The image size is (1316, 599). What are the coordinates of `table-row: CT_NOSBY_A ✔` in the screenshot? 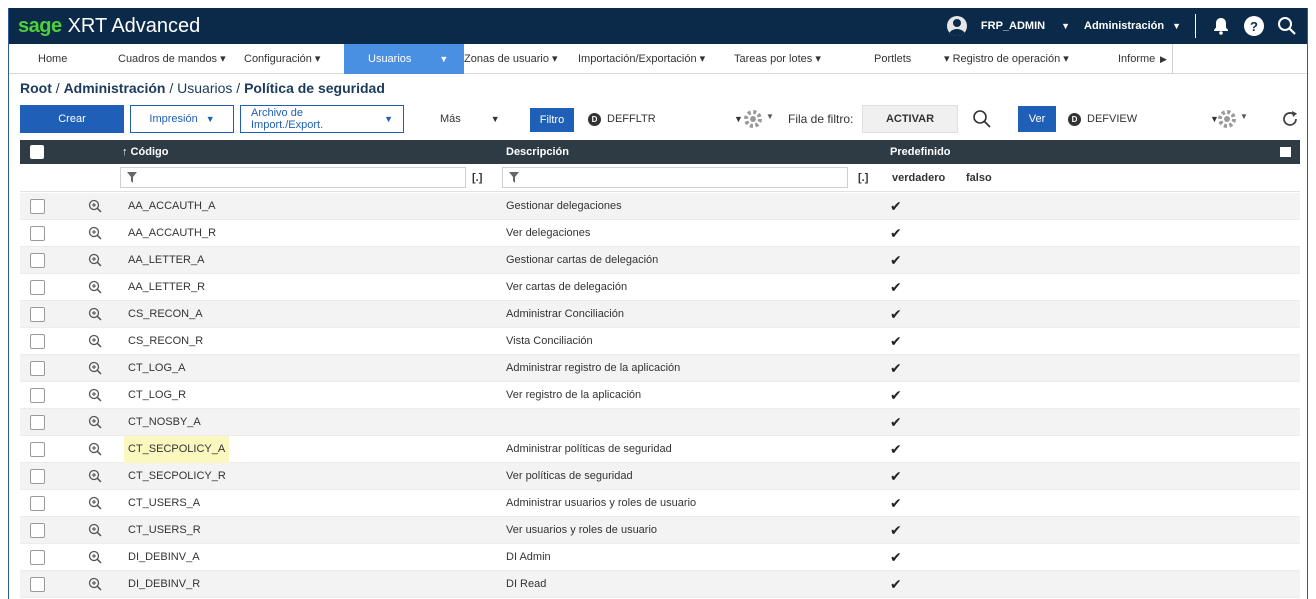 It's located at (660, 422).